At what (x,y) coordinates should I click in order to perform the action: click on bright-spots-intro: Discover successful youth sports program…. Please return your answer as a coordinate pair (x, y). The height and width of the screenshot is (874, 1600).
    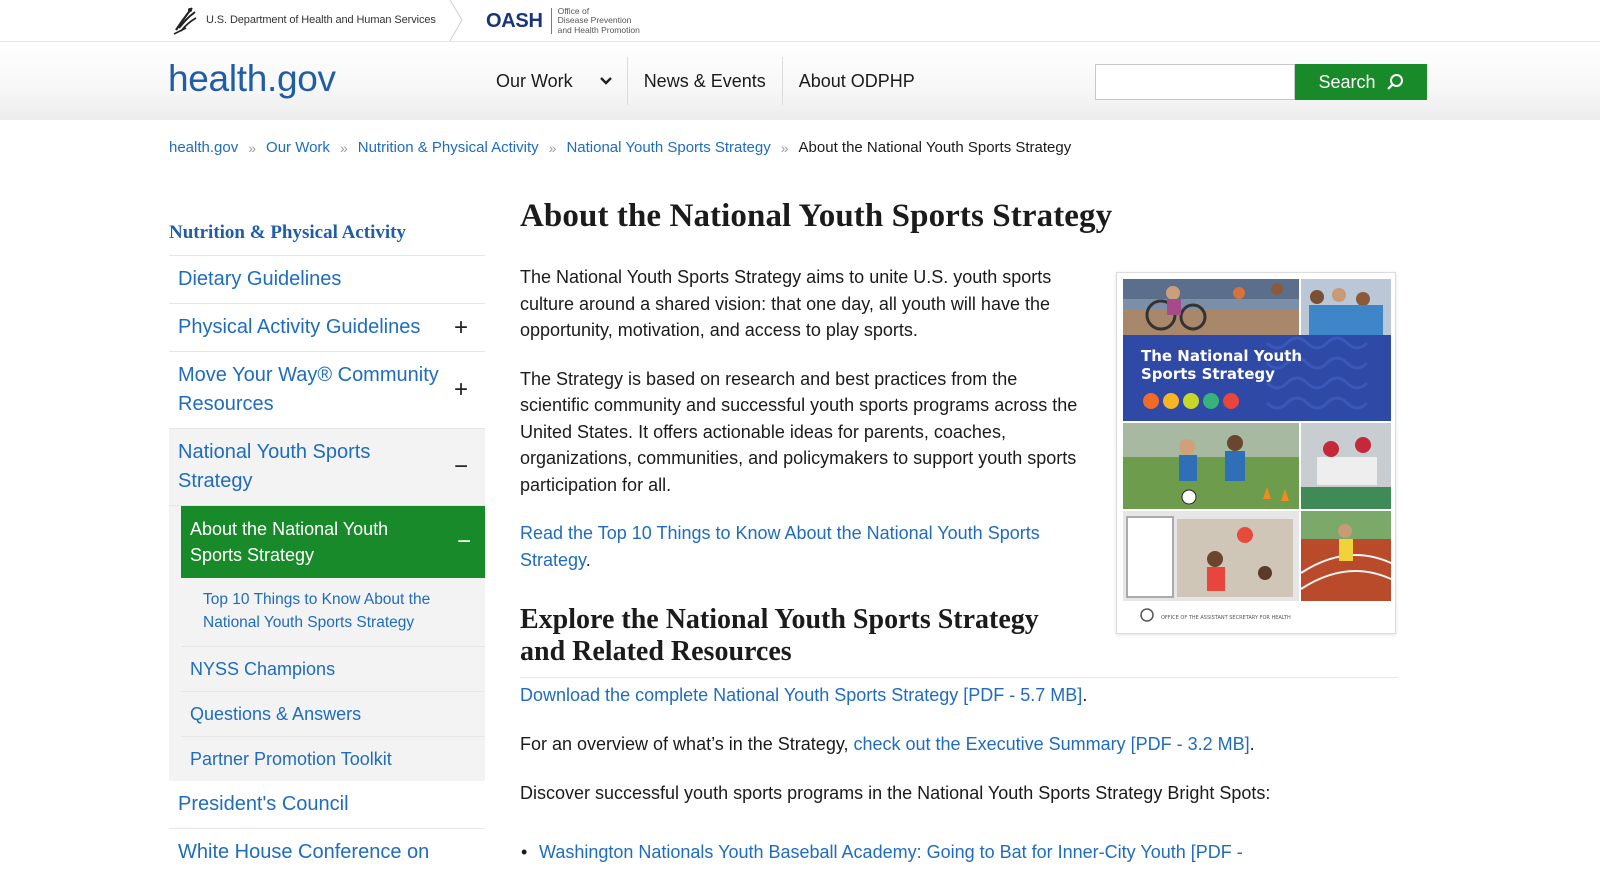
    Looking at the image, I should click on (895, 793).